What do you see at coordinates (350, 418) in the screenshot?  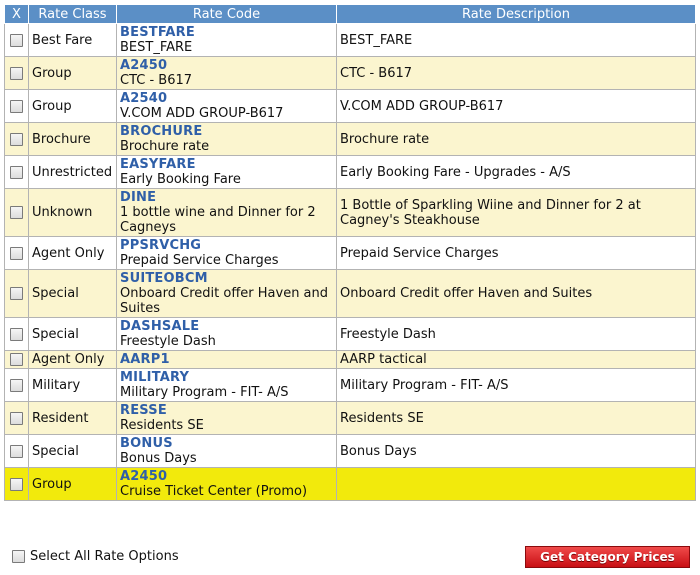 I see `table-row: Resident RESSE Residents SE Residents SE` at bounding box center [350, 418].